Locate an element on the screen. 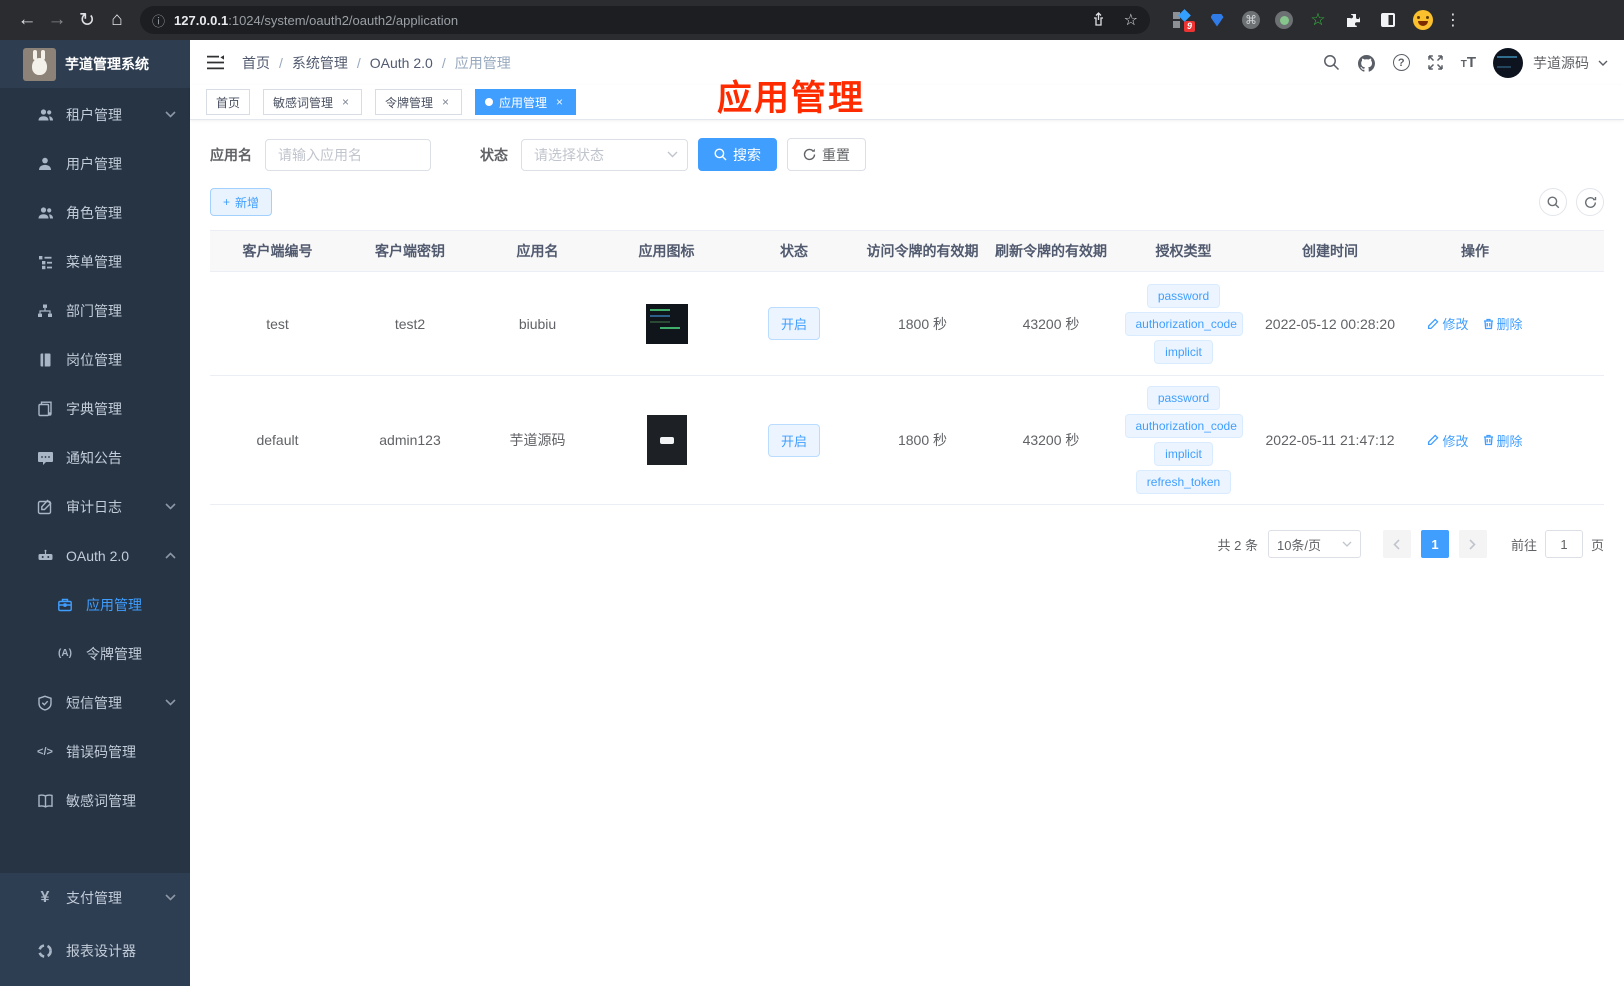 This screenshot has width=1624, height=986. sidebar-item-post: 岗位管理 is located at coordinates (95, 359).